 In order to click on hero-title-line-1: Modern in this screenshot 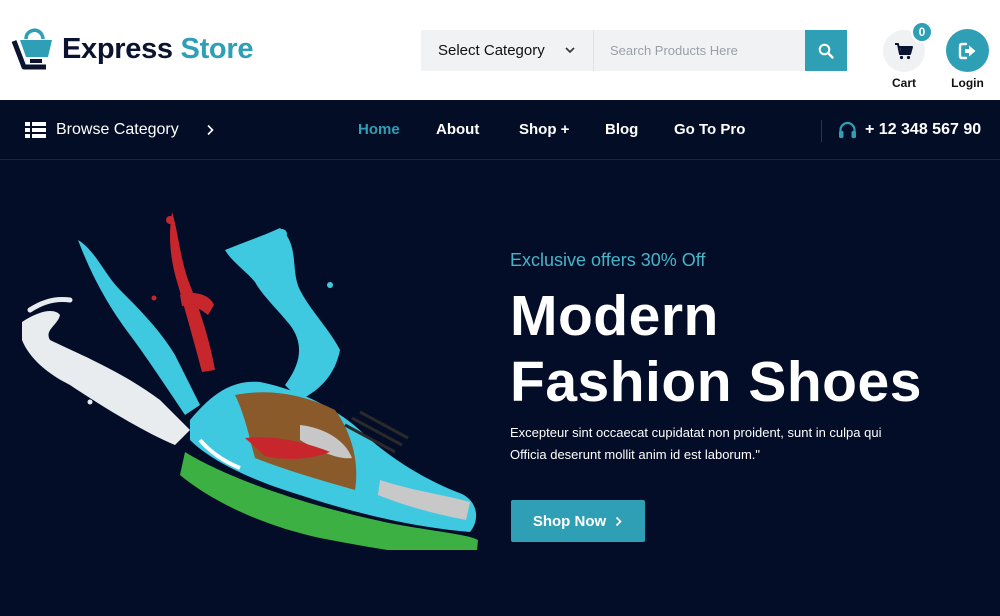, I will do `click(614, 316)`.